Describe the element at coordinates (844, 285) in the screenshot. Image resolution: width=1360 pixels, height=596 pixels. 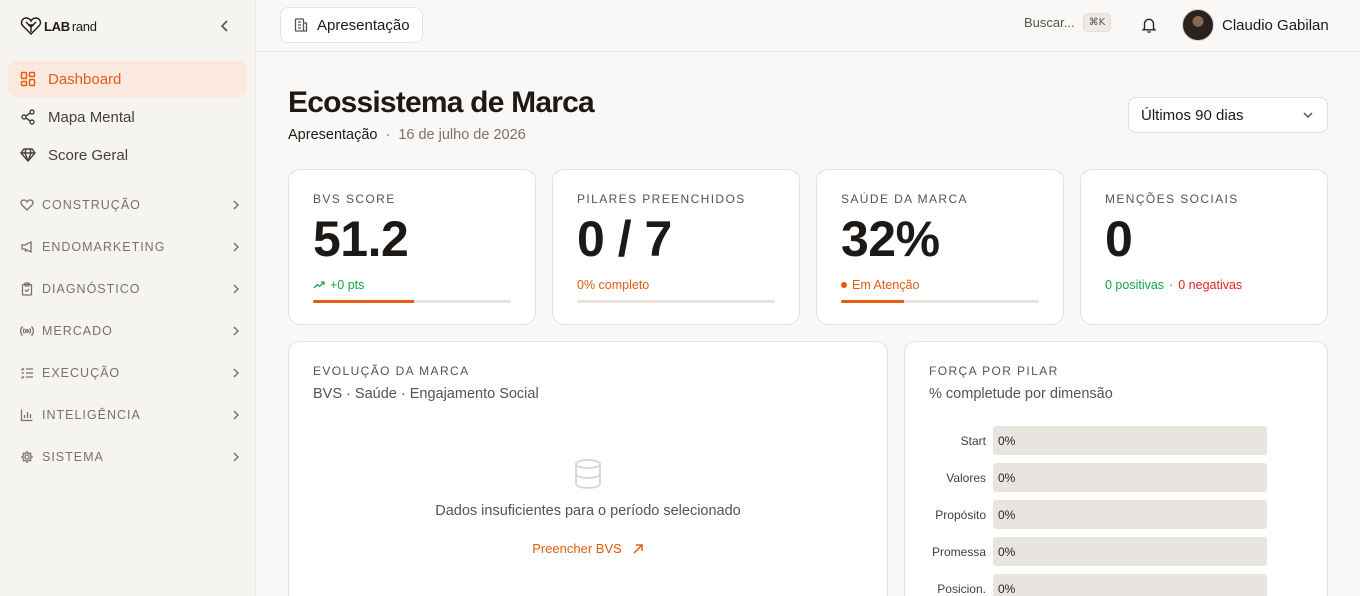
I see `status-dot` at that location.